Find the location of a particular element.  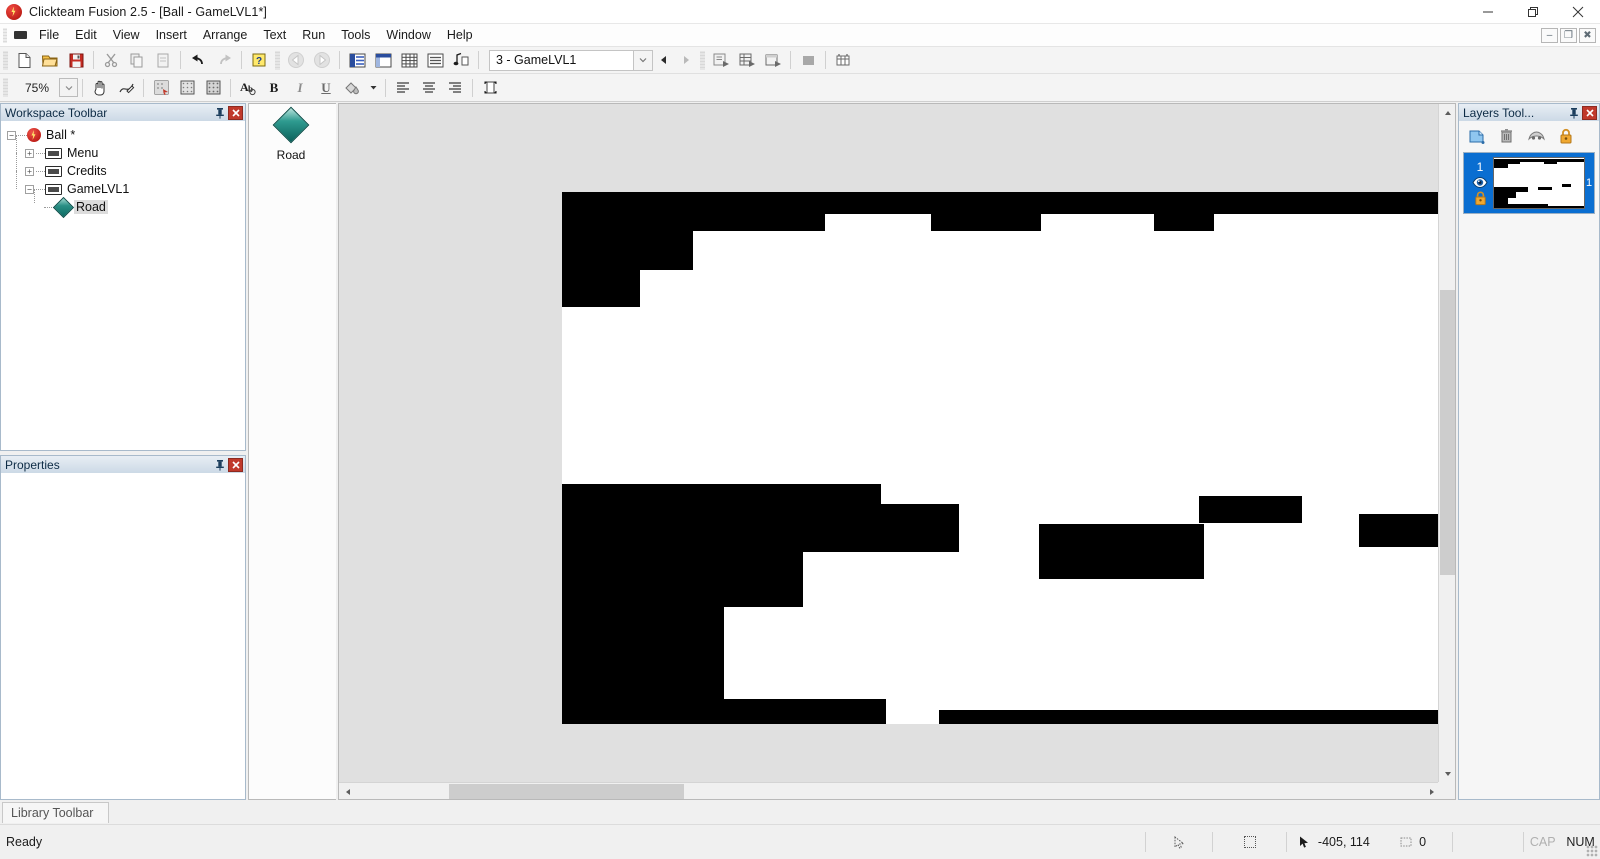

vertical-scroll-thumb is located at coordinates (1447, 432).